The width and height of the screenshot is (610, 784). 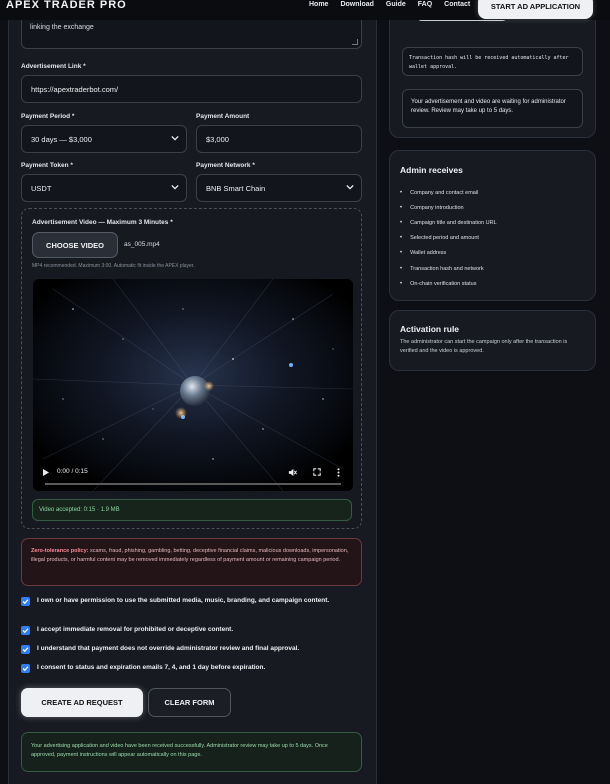 What do you see at coordinates (223, 116) in the screenshot?
I see `payment-amount-label: Payment Amount` at bounding box center [223, 116].